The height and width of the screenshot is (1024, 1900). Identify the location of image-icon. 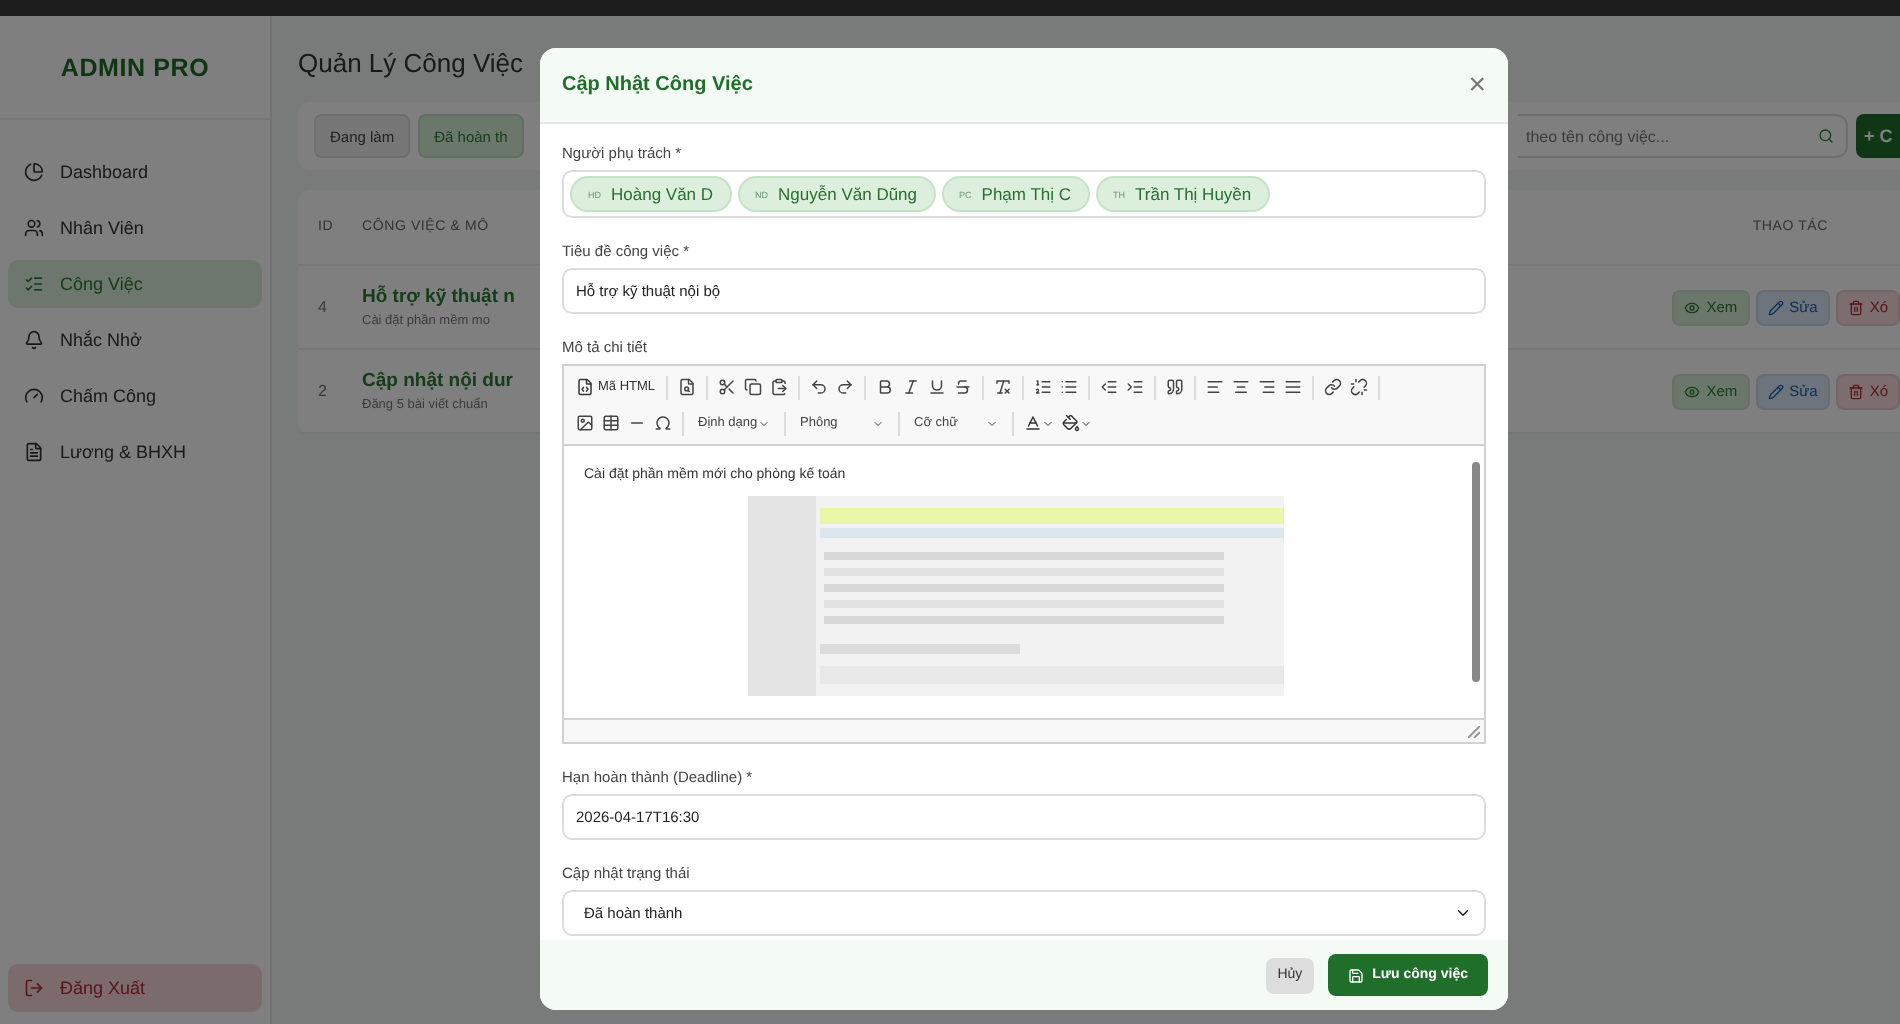
(585, 423).